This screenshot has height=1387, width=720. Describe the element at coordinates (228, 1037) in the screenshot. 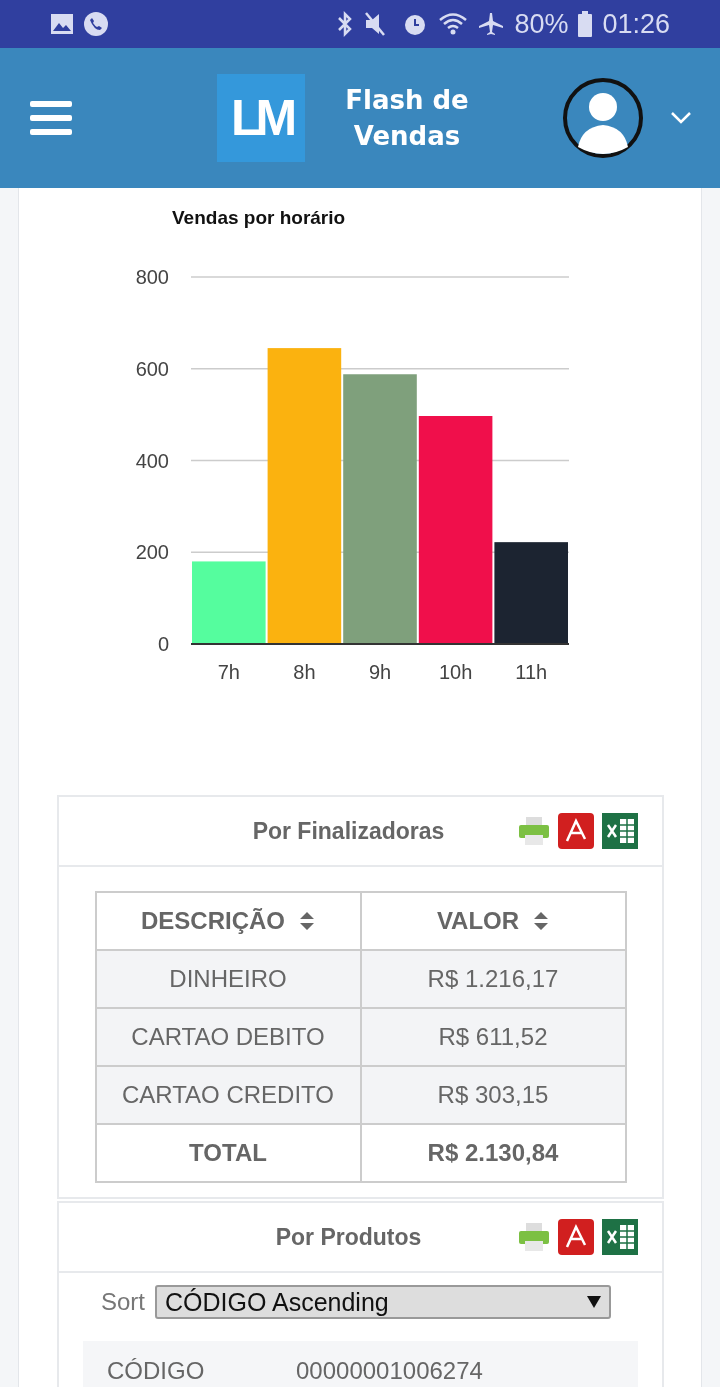

I see `table-cell: CARTAO DEBITO` at that location.